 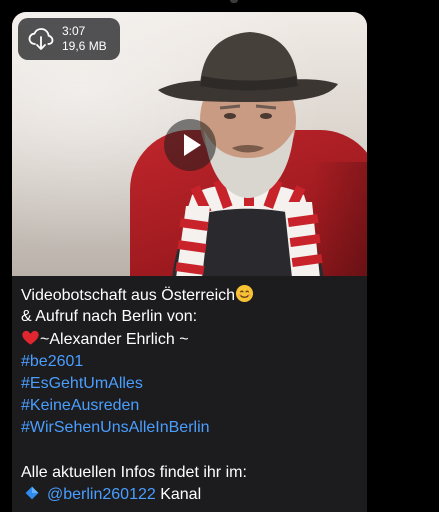 What do you see at coordinates (109, 317) in the screenshot?
I see `caption-line-call: & Aufruf nach Berlin von:` at bounding box center [109, 317].